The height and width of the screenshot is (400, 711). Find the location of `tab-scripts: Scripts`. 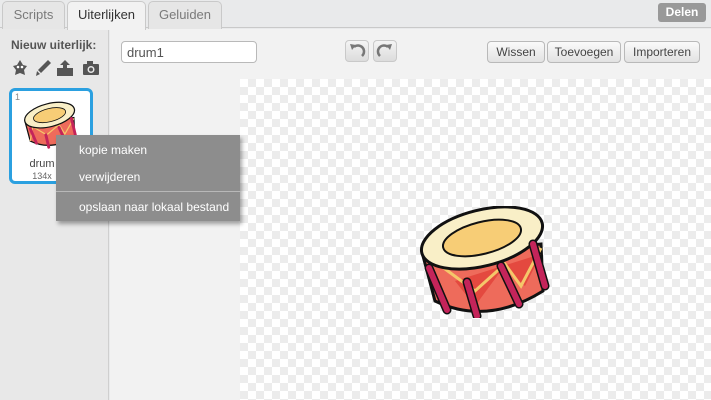

tab-scripts: Scripts is located at coordinates (33, 15).